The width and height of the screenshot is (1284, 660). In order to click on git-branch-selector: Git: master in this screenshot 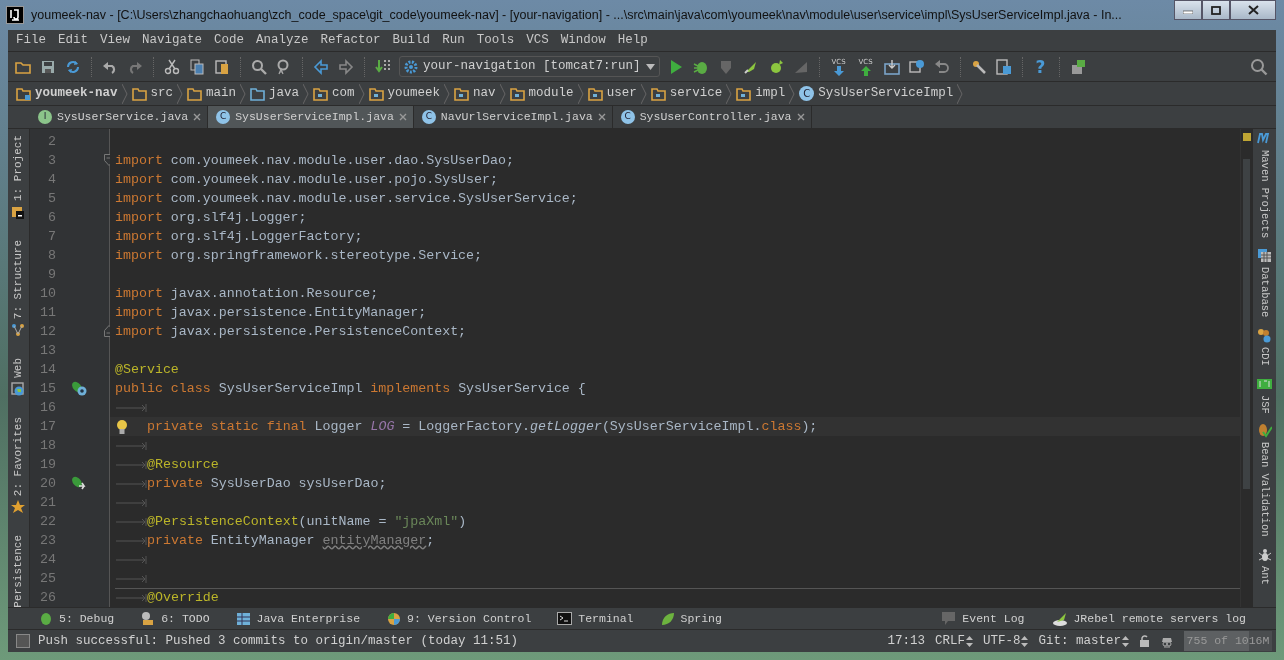, I will do `click(1083, 641)`.